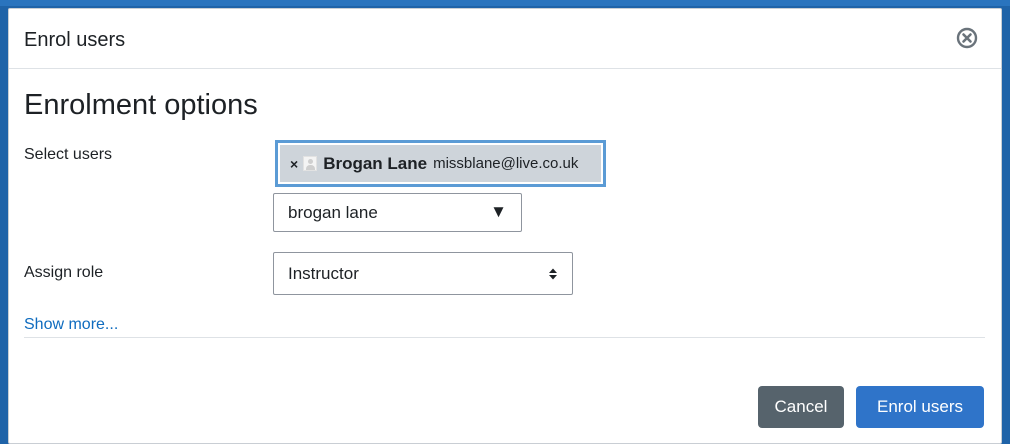 Image resolution: width=1010 pixels, height=444 pixels. Describe the element at coordinates (423, 273) in the screenshot. I see `assign-role-select: Instructor` at that location.